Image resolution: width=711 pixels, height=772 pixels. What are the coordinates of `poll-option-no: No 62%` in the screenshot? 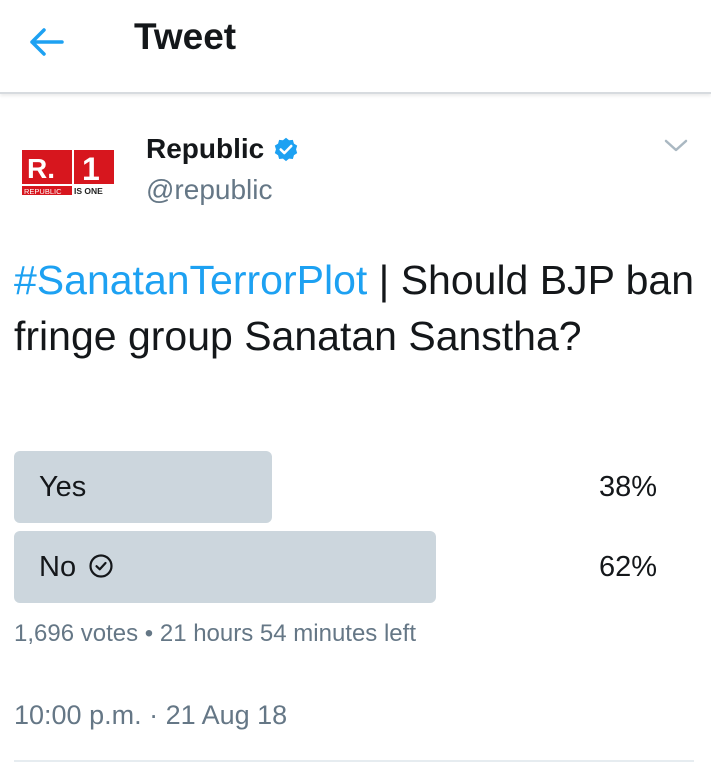 It's located at (354, 567).